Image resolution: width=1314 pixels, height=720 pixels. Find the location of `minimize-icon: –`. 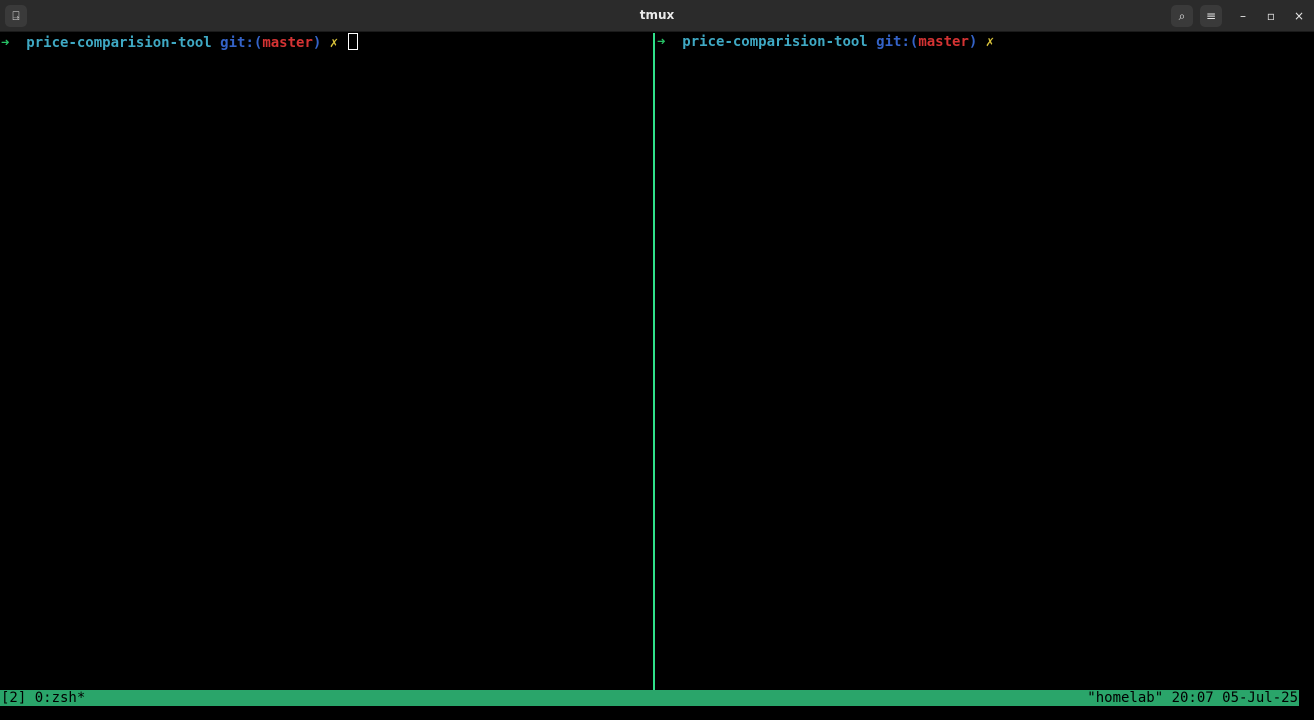

minimize-icon: – is located at coordinates (1243, 16).